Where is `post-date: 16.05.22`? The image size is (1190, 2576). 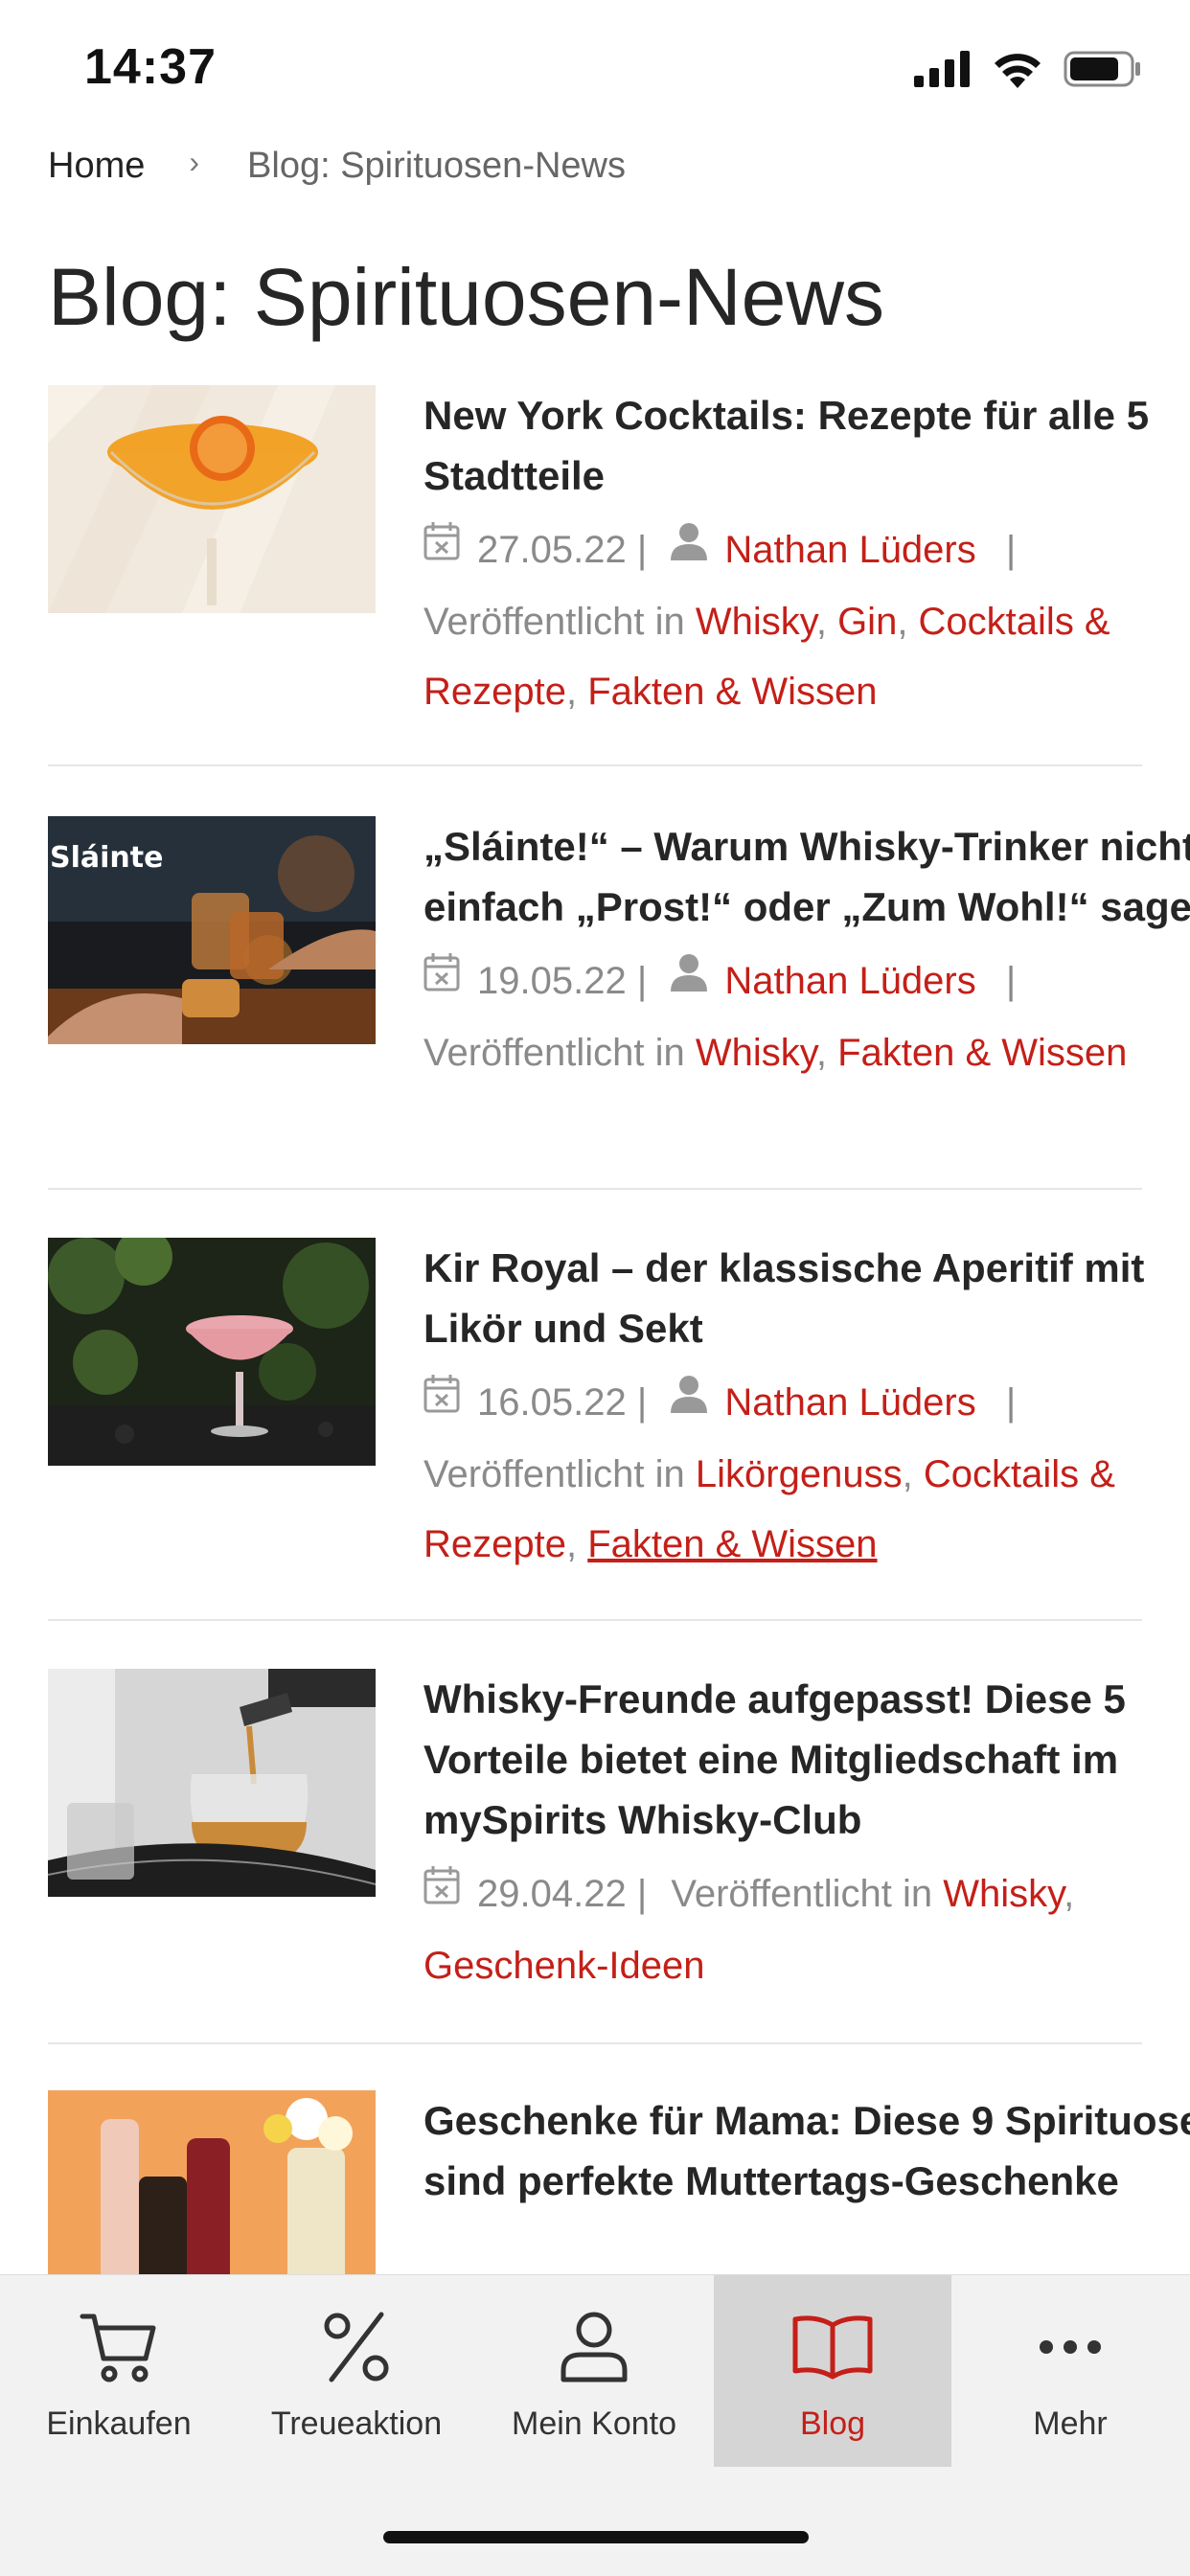
post-date: 16.05.22 is located at coordinates (552, 1402).